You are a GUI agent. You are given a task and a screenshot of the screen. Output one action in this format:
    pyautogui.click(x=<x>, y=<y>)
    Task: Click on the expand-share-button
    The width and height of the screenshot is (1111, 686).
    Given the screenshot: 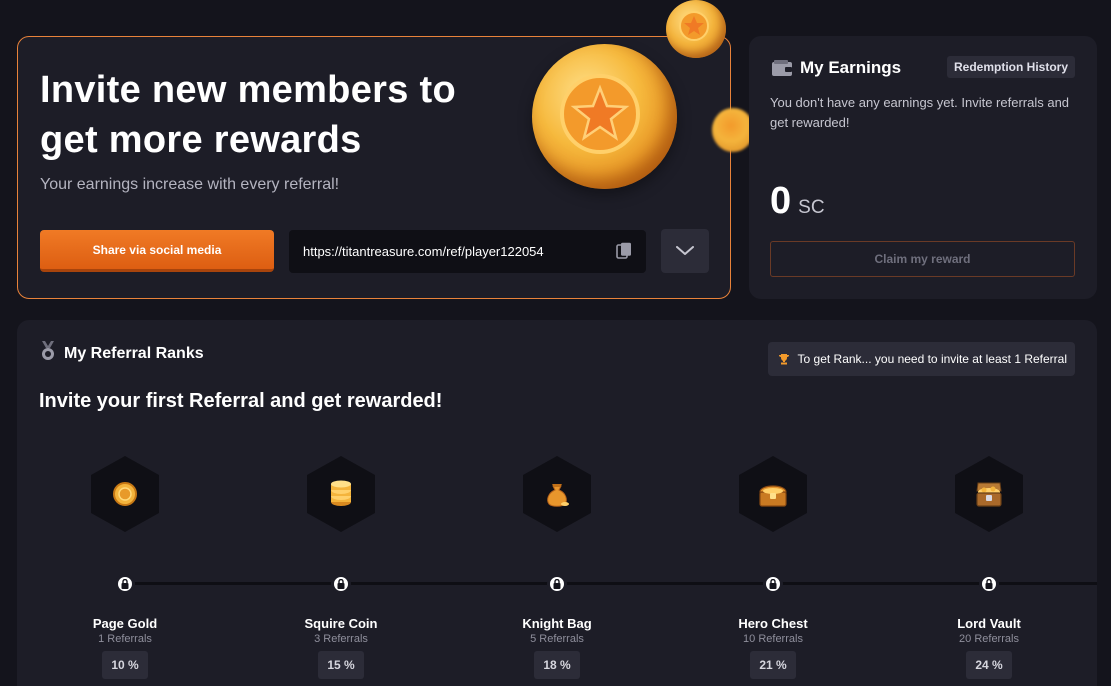 What is the action you would take?
    pyautogui.click(x=685, y=251)
    